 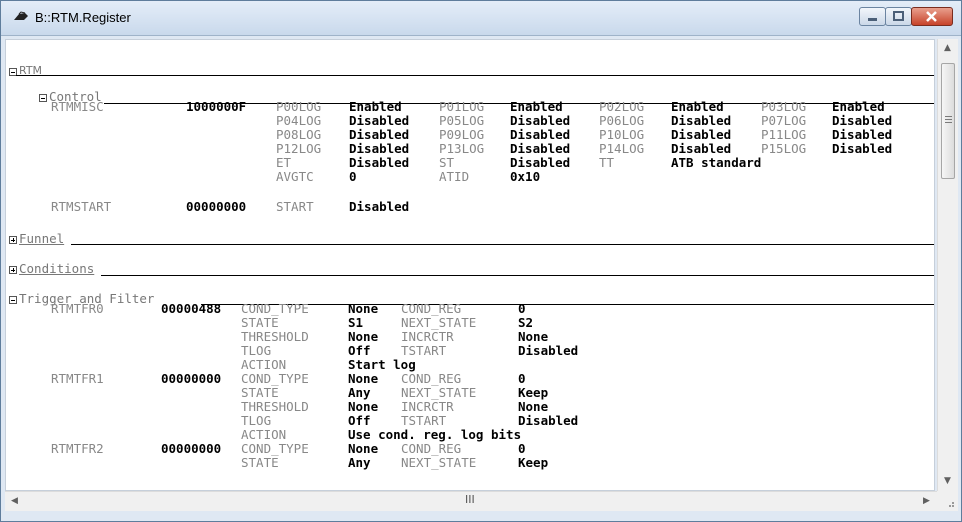 I want to click on field-label: P12LOG, so click(x=299, y=148).